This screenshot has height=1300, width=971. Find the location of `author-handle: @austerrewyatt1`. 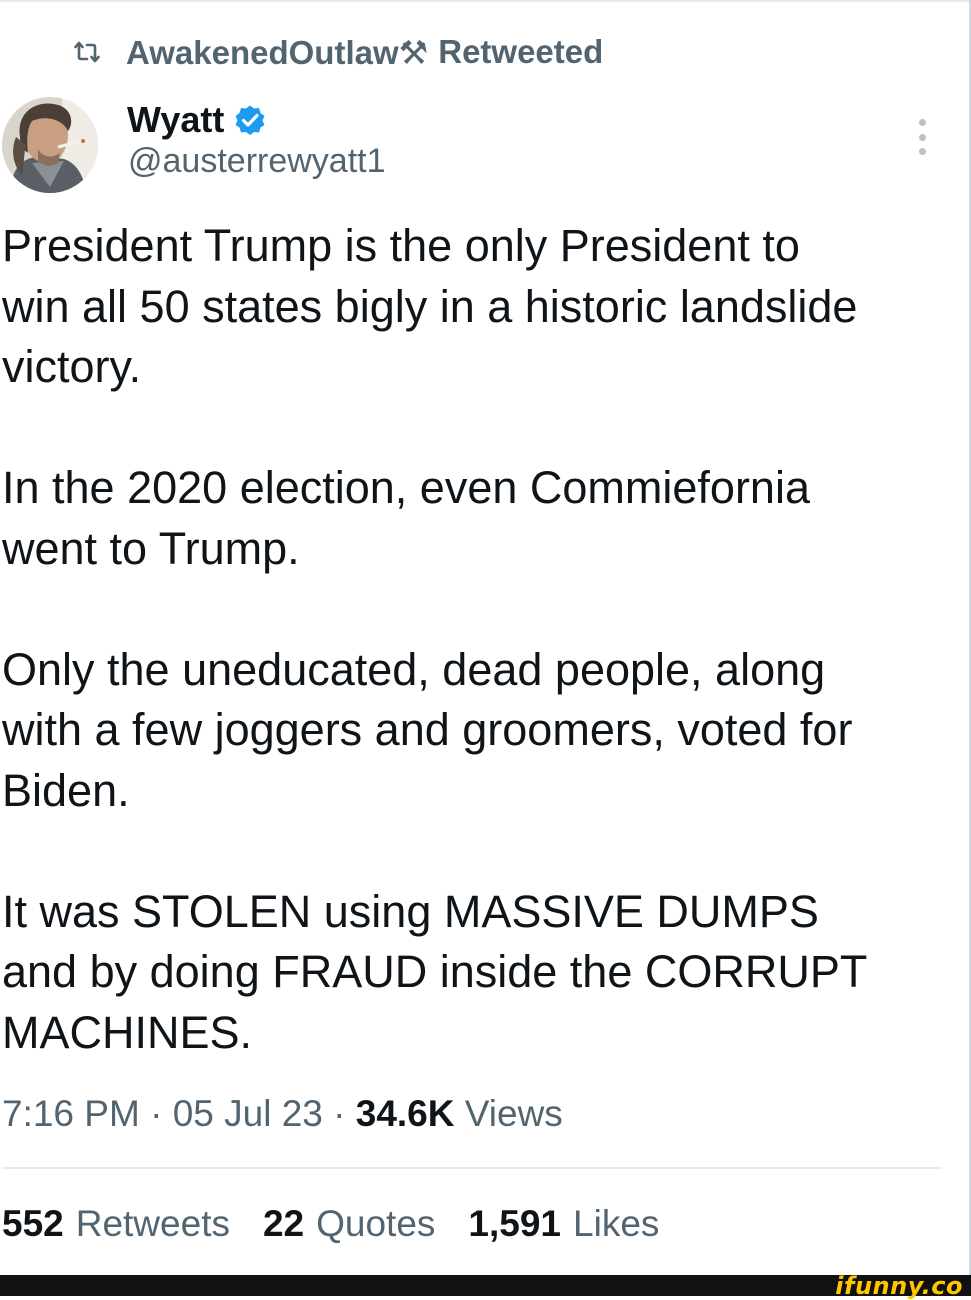

author-handle: @austerrewyatt1 is located at coordinates (257, 161).